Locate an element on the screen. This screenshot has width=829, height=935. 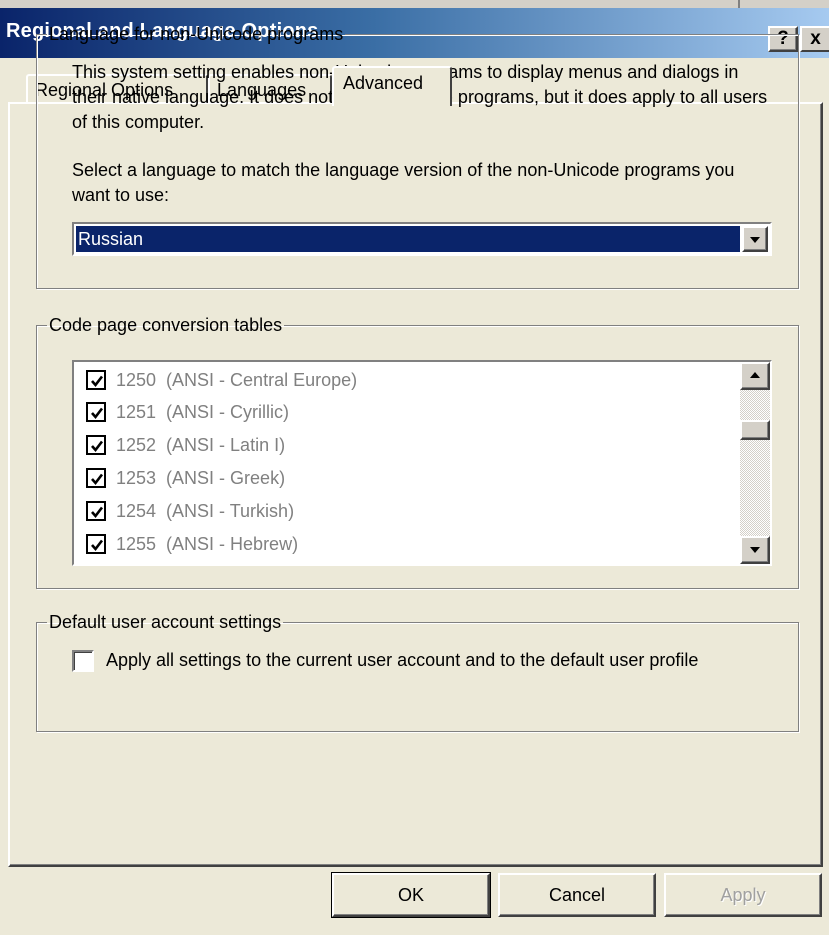
ok-button: OK is located at coordinates (411, 895).